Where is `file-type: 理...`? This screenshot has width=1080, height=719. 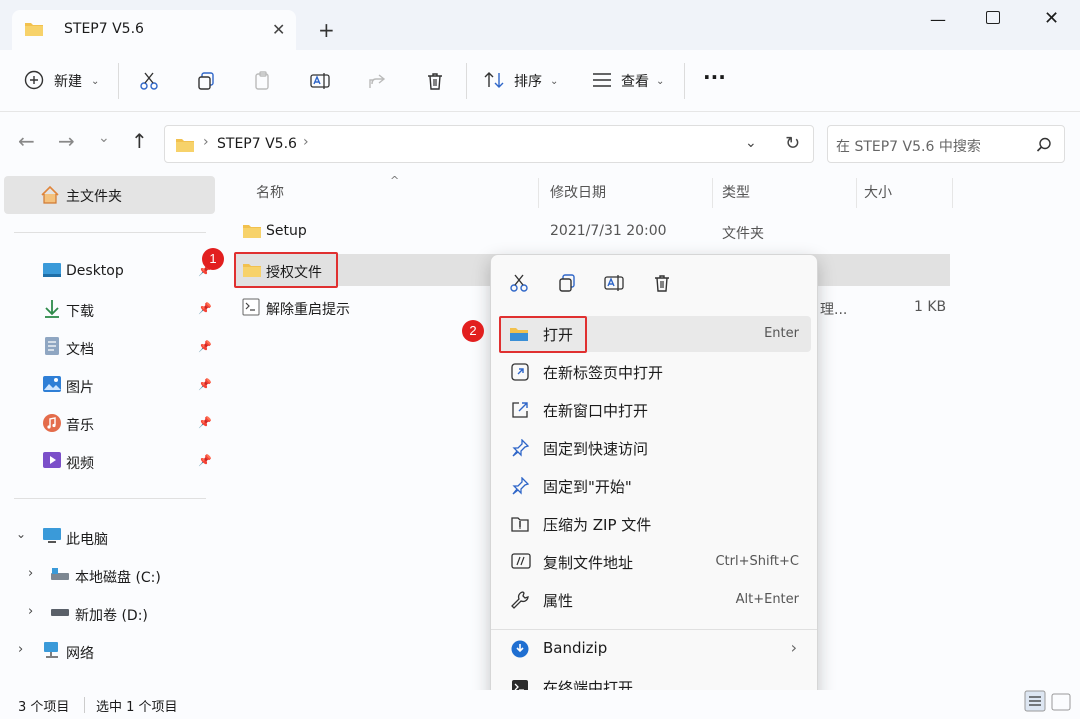
file-type: 理... is located at coordinates (834, 310).